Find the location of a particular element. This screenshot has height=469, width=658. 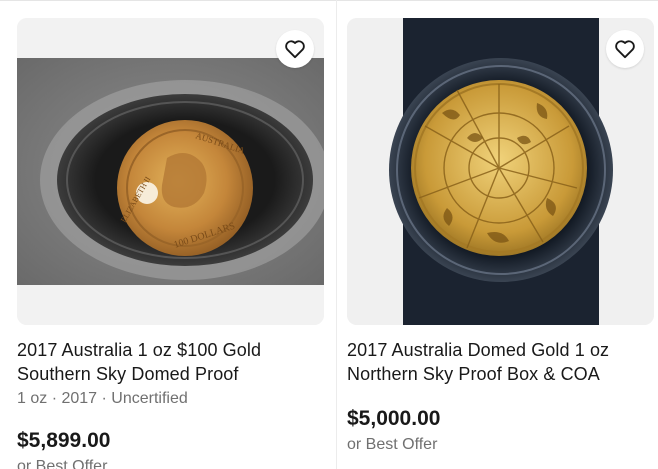

listing-title-1-line1: 2017 Australia 1 oz $100 Gold is located at coordinates (170, 350).